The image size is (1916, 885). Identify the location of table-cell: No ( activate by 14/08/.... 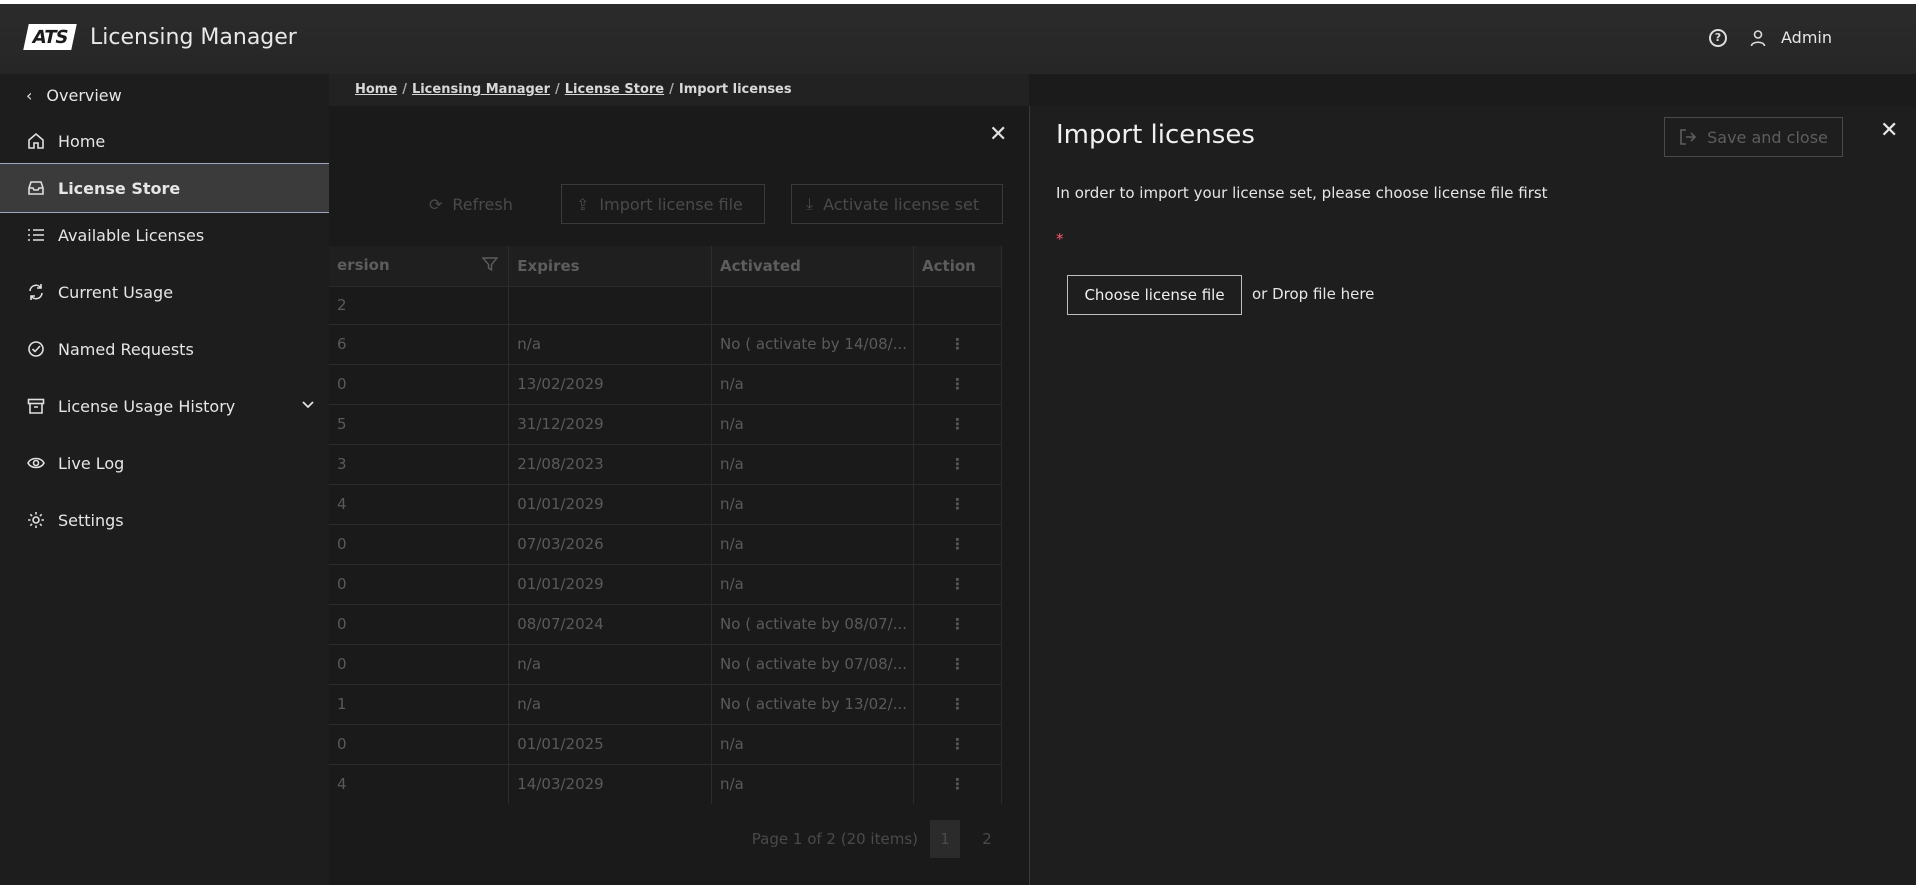
(813, 343).